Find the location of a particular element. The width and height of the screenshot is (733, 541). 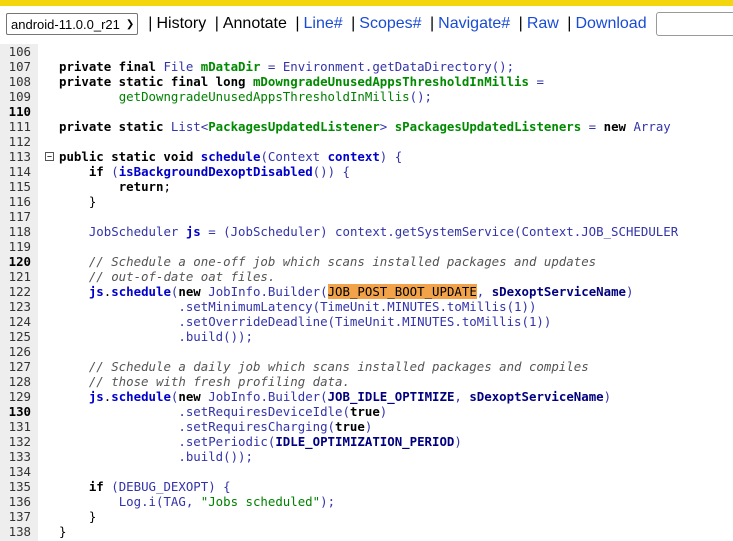

line-number: 116 is located at coordinates (15, 201).